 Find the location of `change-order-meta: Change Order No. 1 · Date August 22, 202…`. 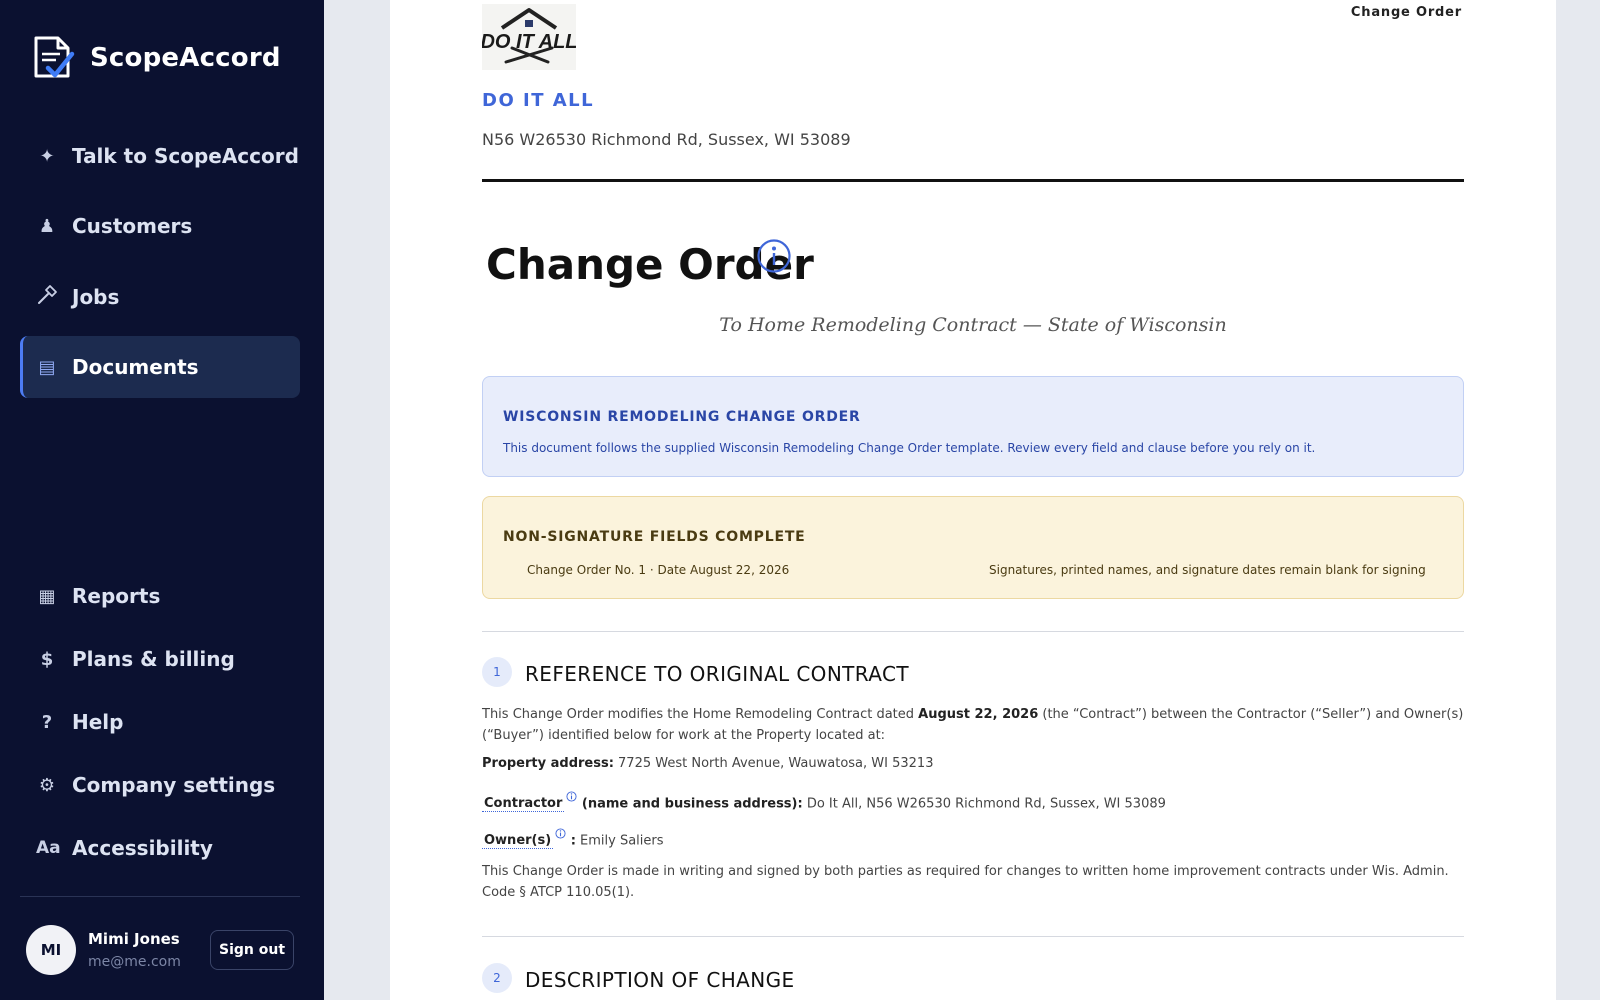

change-order-meta: Change Order No. 1 · Date August 22, 202… is located at coordinates (658, 570).